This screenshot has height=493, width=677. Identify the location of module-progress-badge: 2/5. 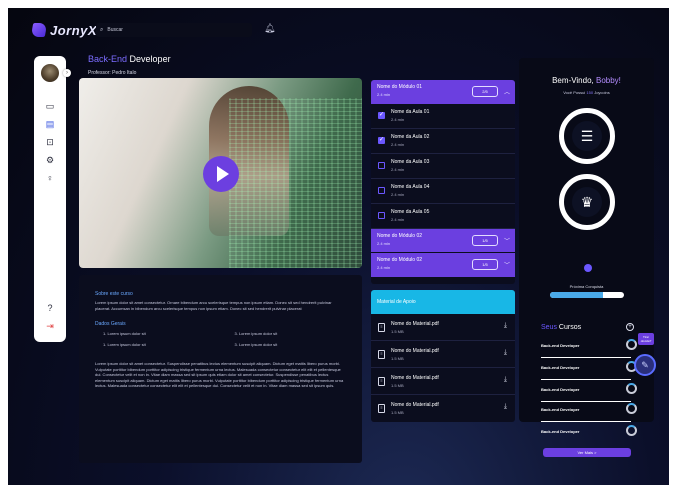
(485, 91).